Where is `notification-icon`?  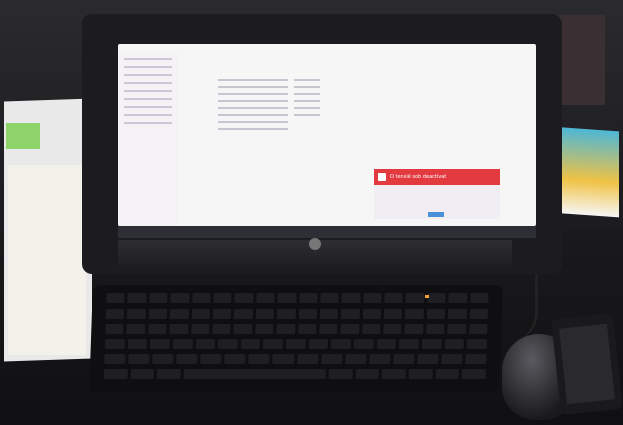
notification-icon is located at coordinates (382, 177).